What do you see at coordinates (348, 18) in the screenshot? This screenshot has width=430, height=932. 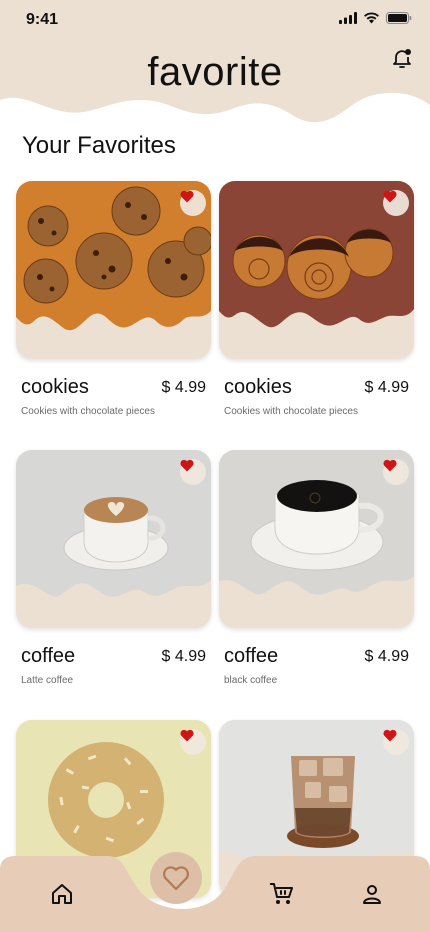 I see `signal-icon` at bounding box center [348, 18].